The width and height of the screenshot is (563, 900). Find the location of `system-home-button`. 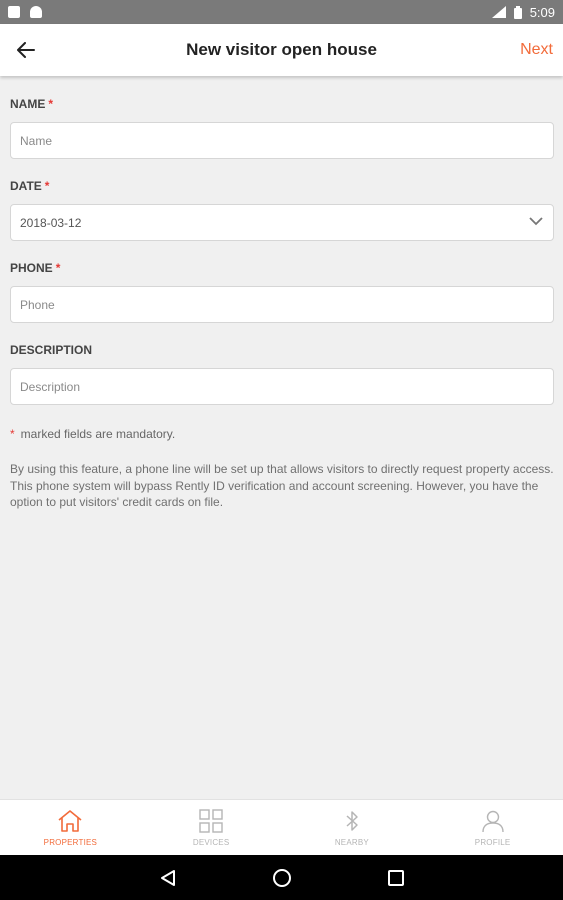

system-home-button is located at coordinates (282, 878).